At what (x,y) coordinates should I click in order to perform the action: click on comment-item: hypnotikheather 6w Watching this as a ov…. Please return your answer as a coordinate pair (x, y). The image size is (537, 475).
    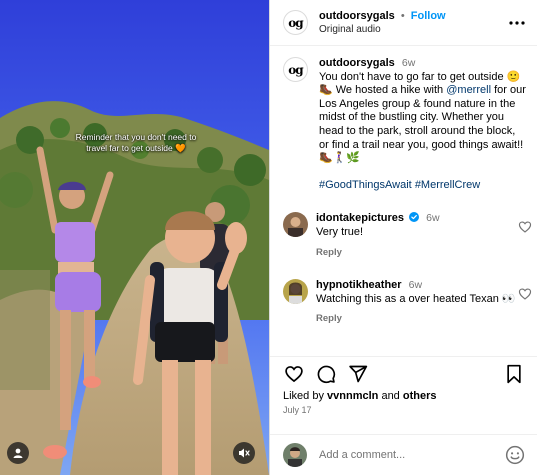
    Looking at the image, I should click on (410, 302).